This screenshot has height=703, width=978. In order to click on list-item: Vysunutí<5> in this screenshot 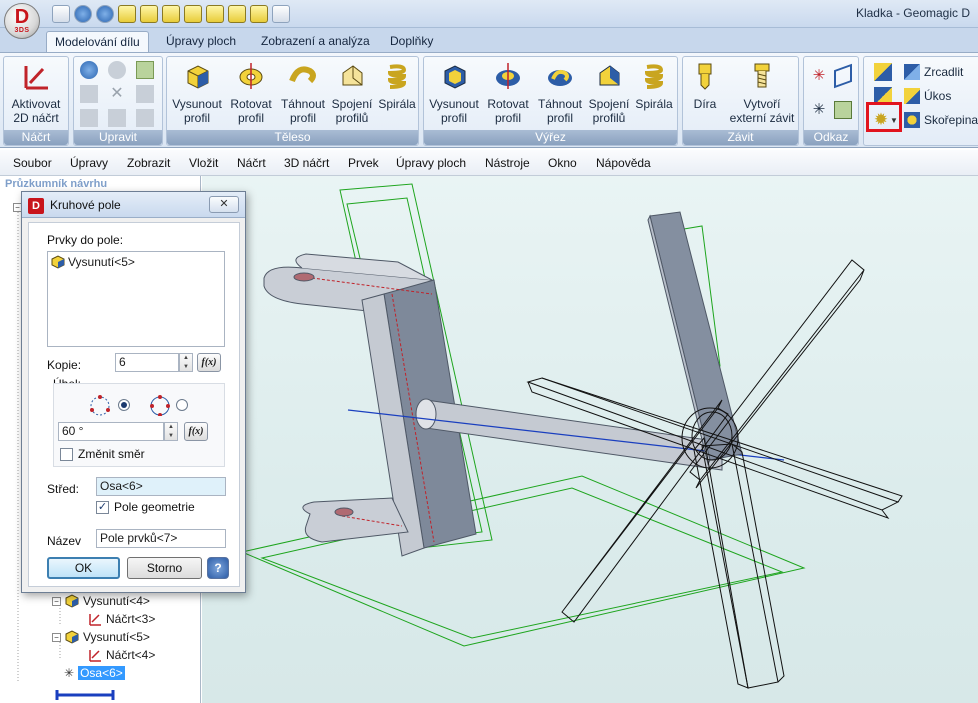, I will do `click(93, 262)`.